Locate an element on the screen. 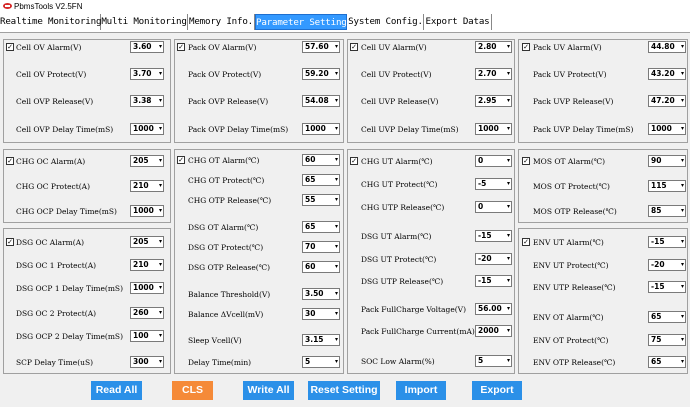 The width and height of the screenshot is (690, 407). env-ot-alarm-input: 65 ▾ is located at coordinates (667, 317).